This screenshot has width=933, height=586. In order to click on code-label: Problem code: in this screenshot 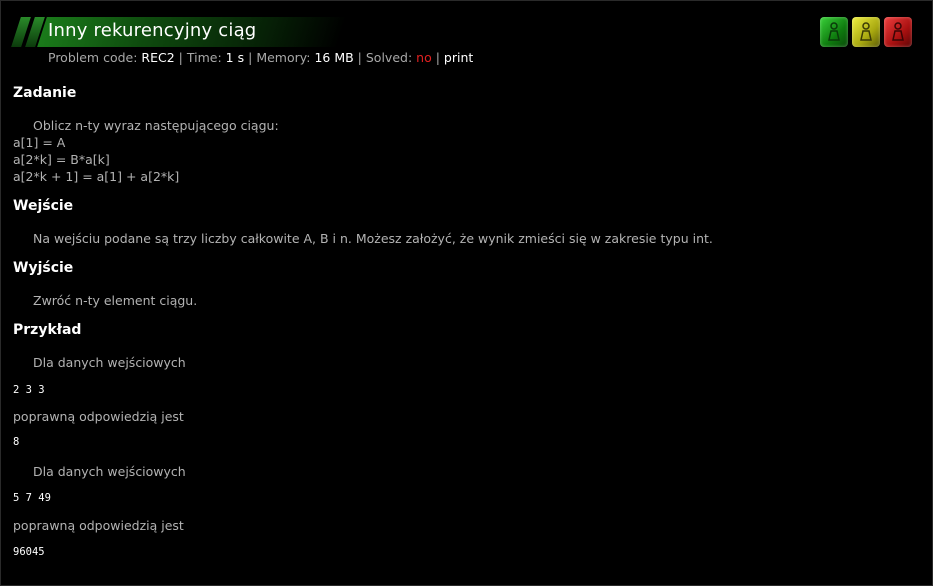, I will do `click(93, 57)`.